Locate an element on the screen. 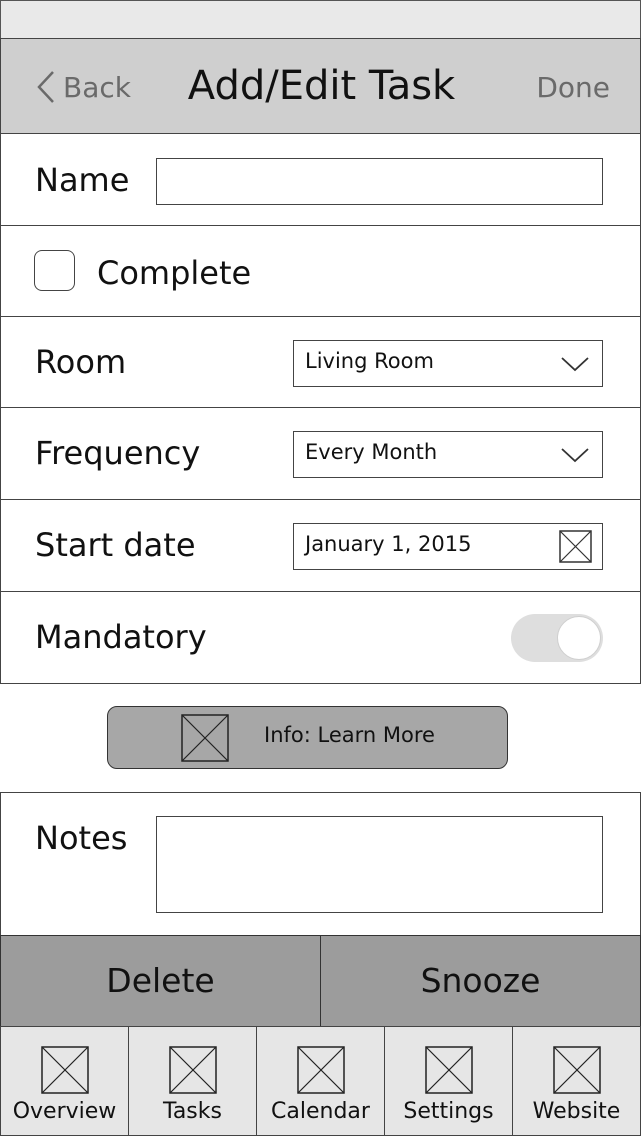  room-select: Living Room is located at coordinates (448, 363).